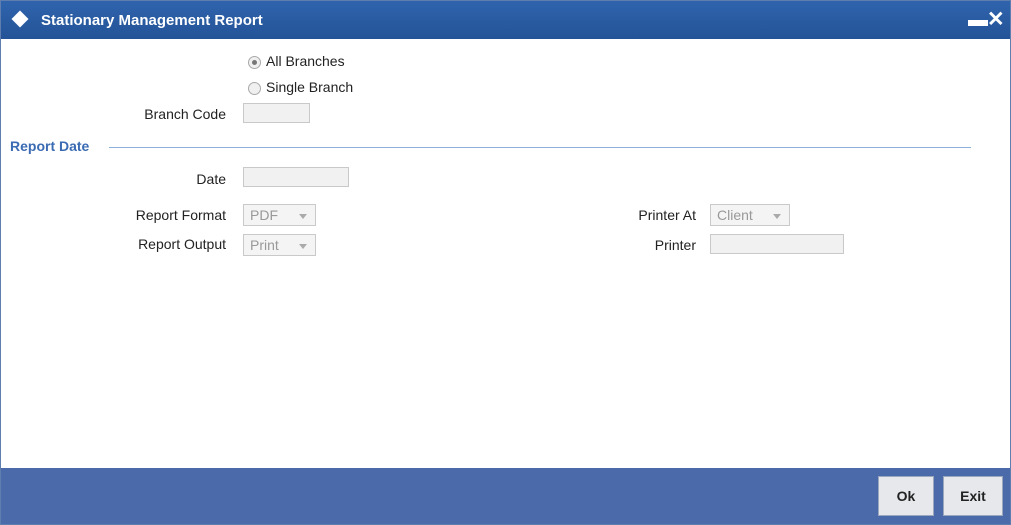  Describe the element at coordinates (185, 114) in the screenshot. I see `branch-code-label: Branch Code` at that location.